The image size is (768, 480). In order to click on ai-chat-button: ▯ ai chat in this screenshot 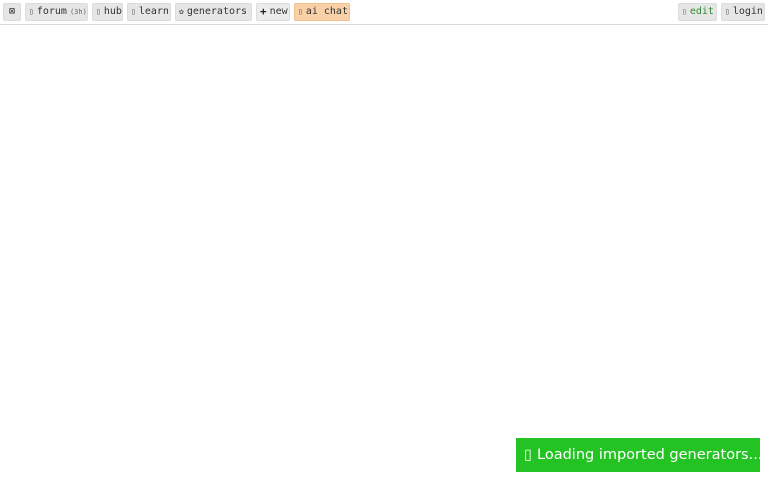, I will do `click(322, 12)`.